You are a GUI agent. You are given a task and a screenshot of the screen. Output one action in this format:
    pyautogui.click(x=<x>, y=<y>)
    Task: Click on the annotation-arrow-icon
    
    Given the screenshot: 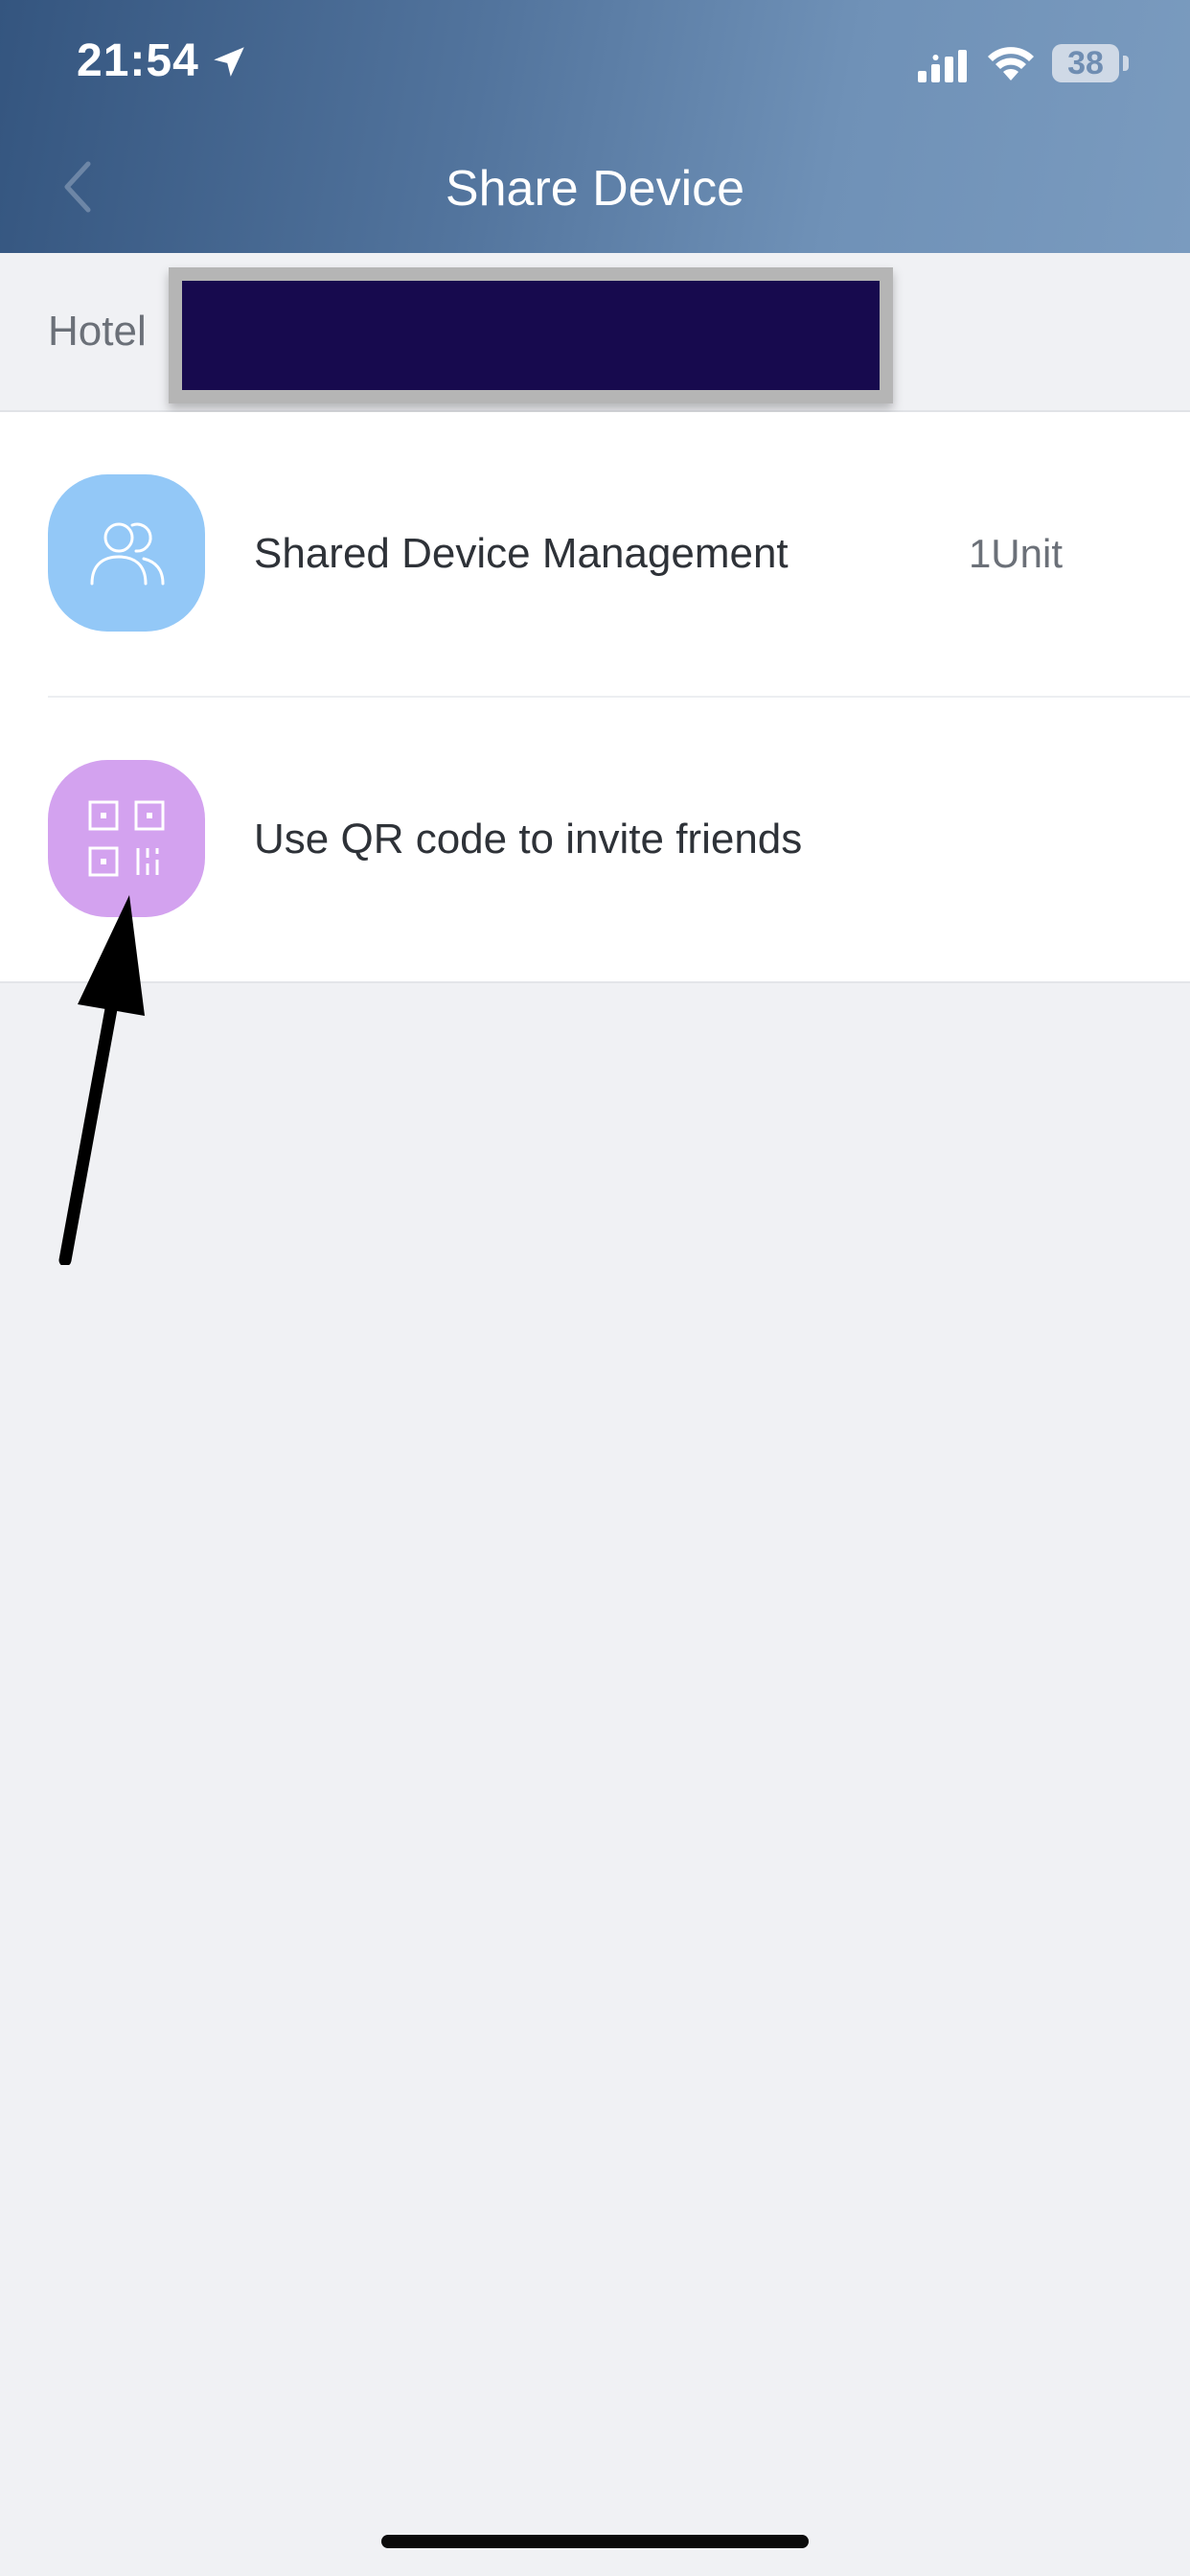 What is the action you would take?
    pyautogui.click(x=101, y=1080)
    